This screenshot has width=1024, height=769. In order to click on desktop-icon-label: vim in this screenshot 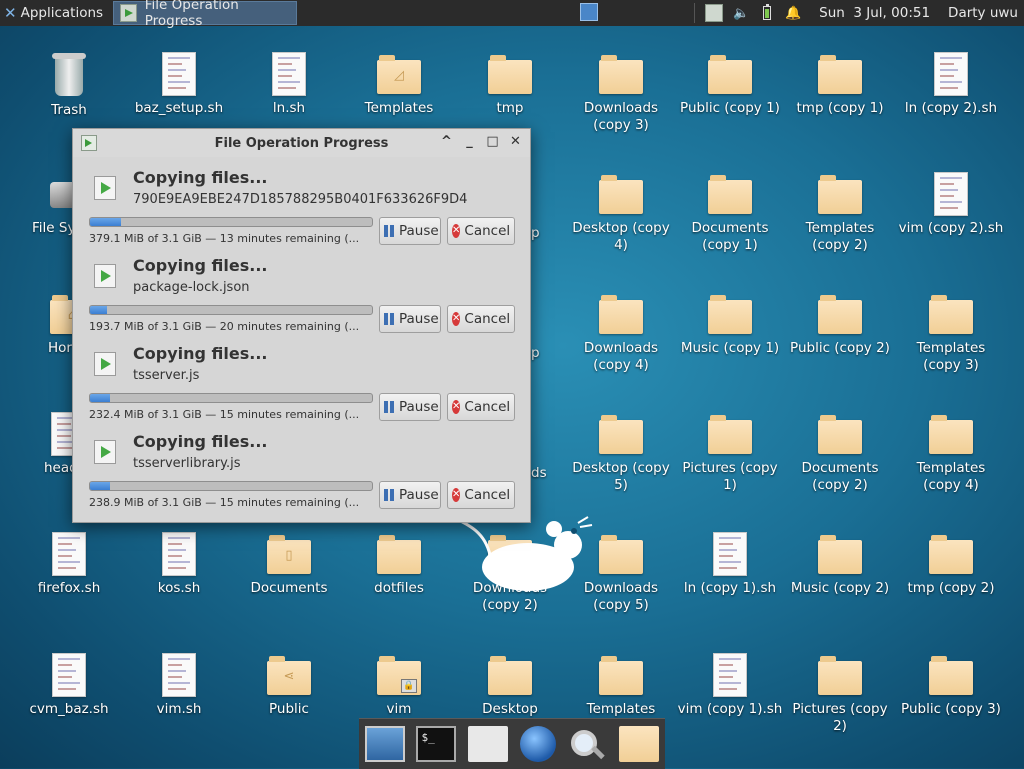, I will do `click(399, 709)`.